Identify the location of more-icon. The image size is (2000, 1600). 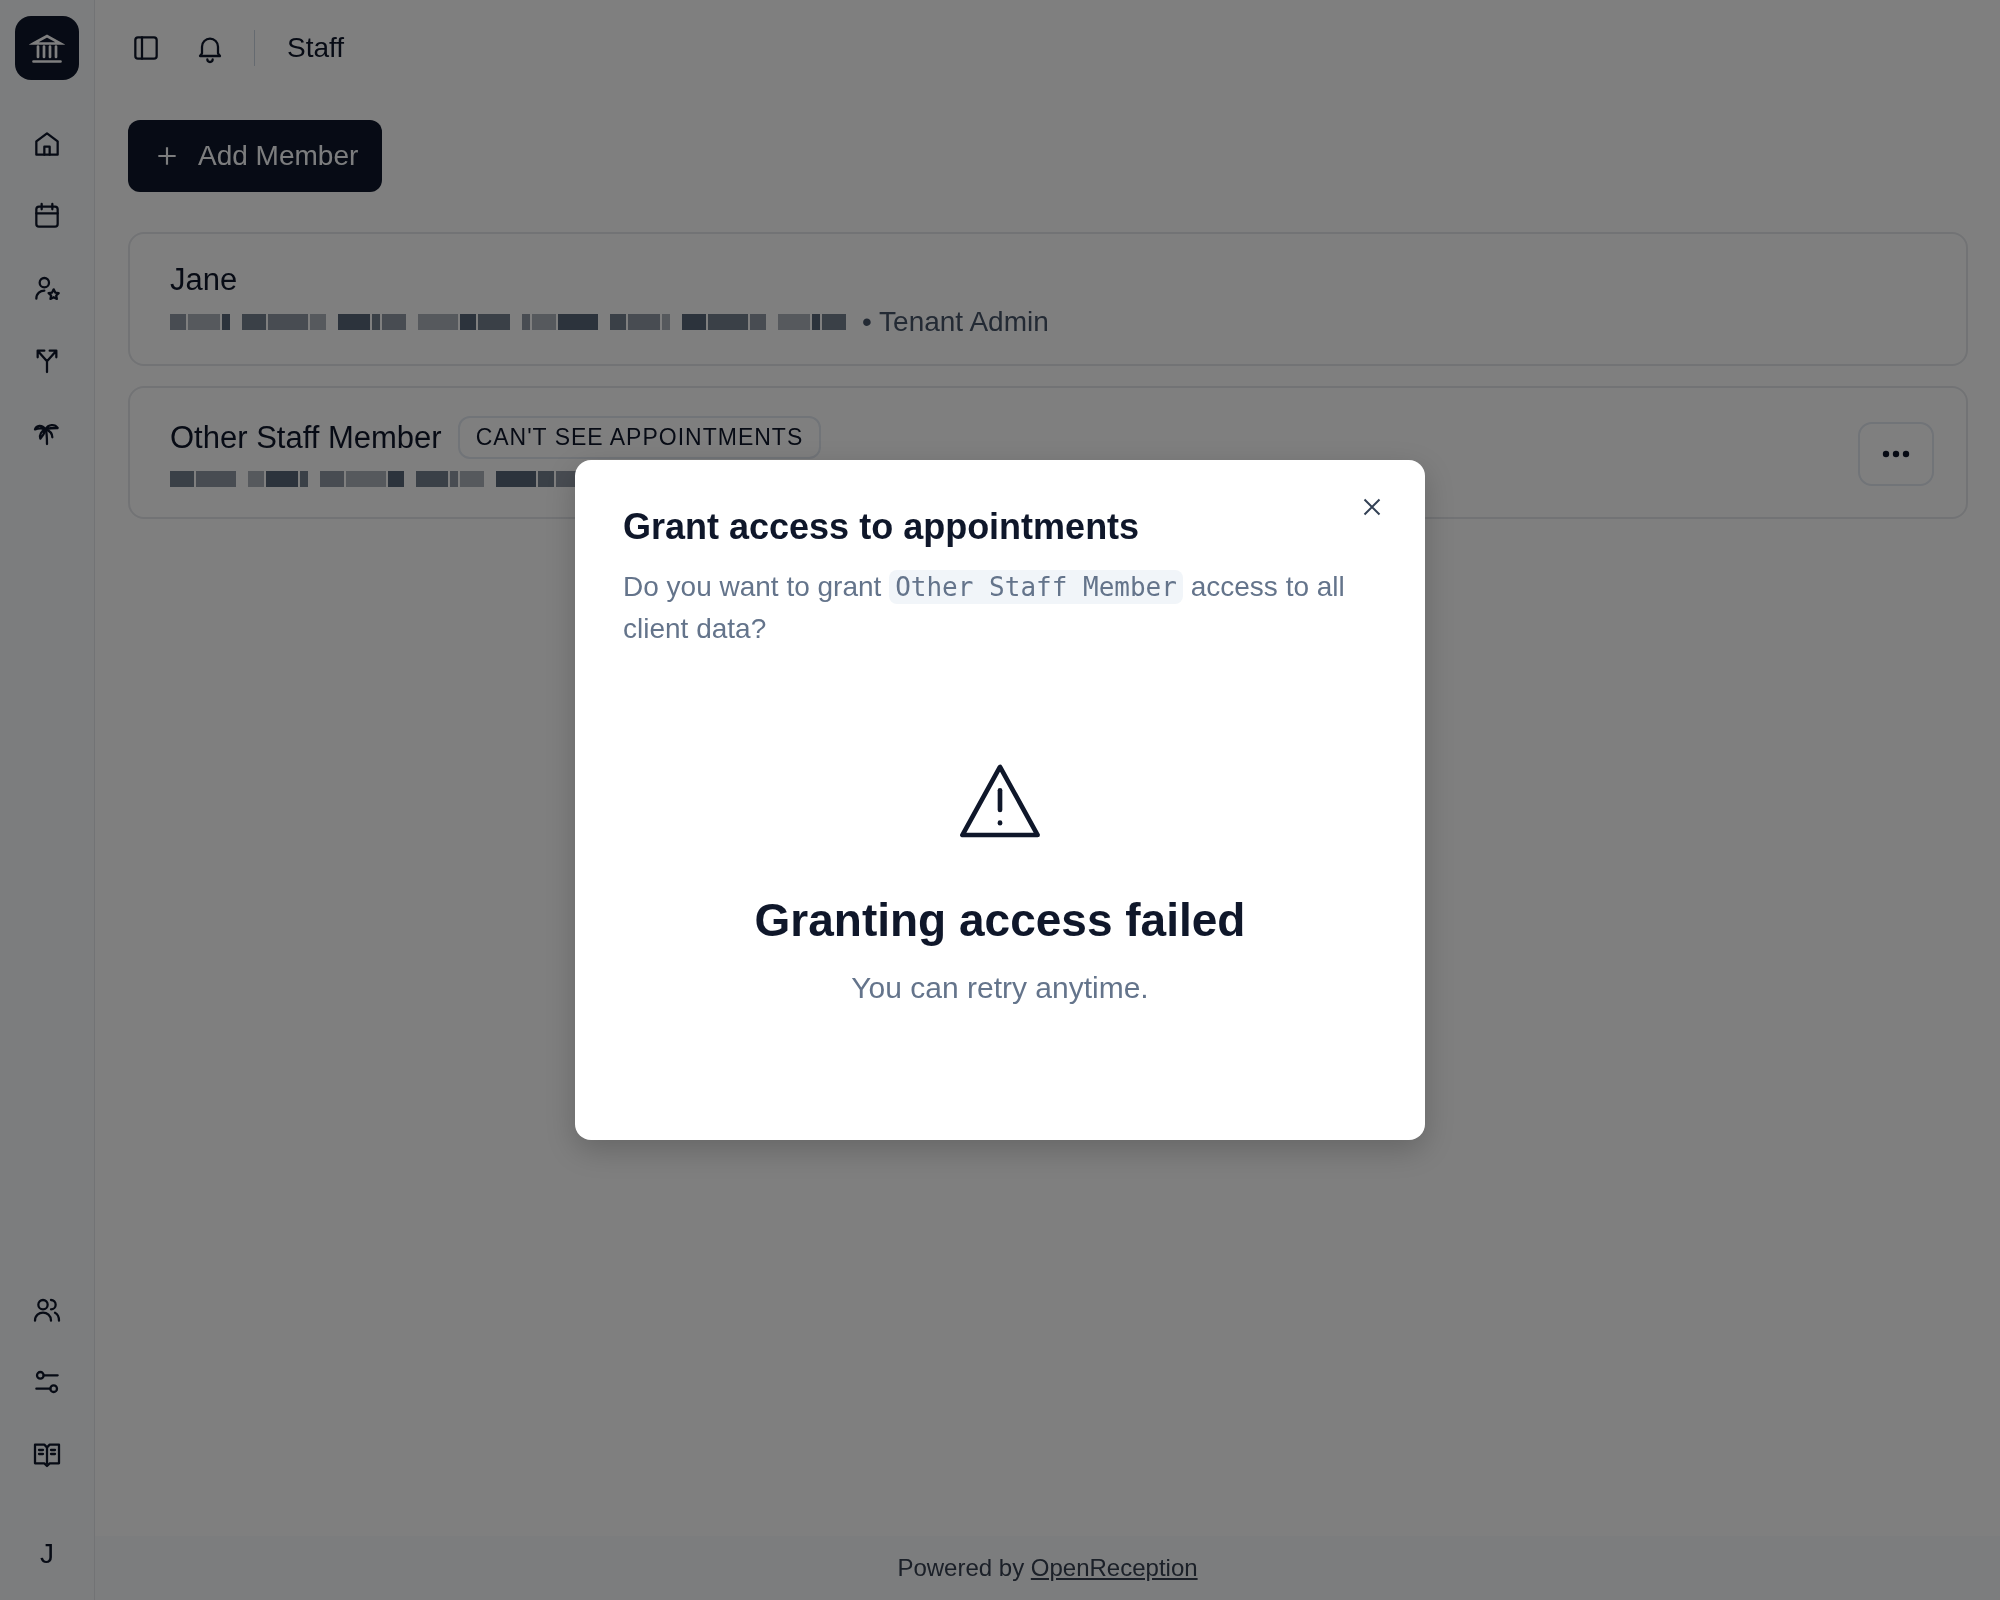
(1896, 453).